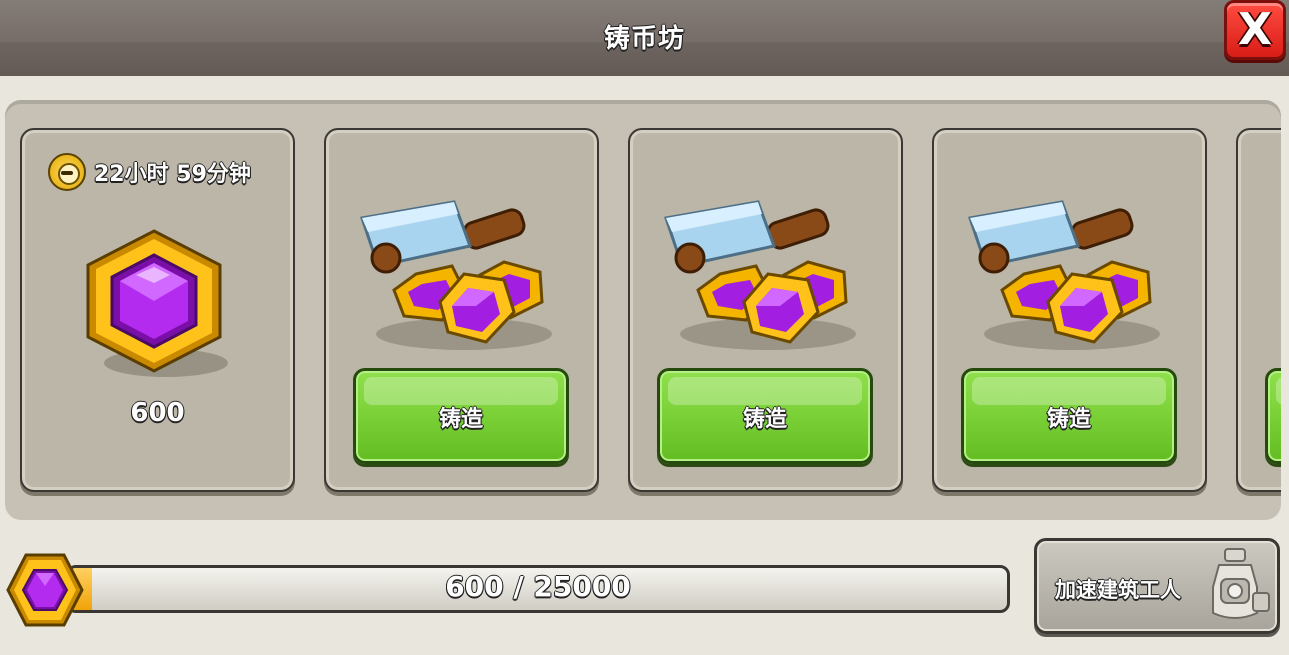 The image size is (1289, 655). I want to click on forge-card-partial, so click(1258, 310).